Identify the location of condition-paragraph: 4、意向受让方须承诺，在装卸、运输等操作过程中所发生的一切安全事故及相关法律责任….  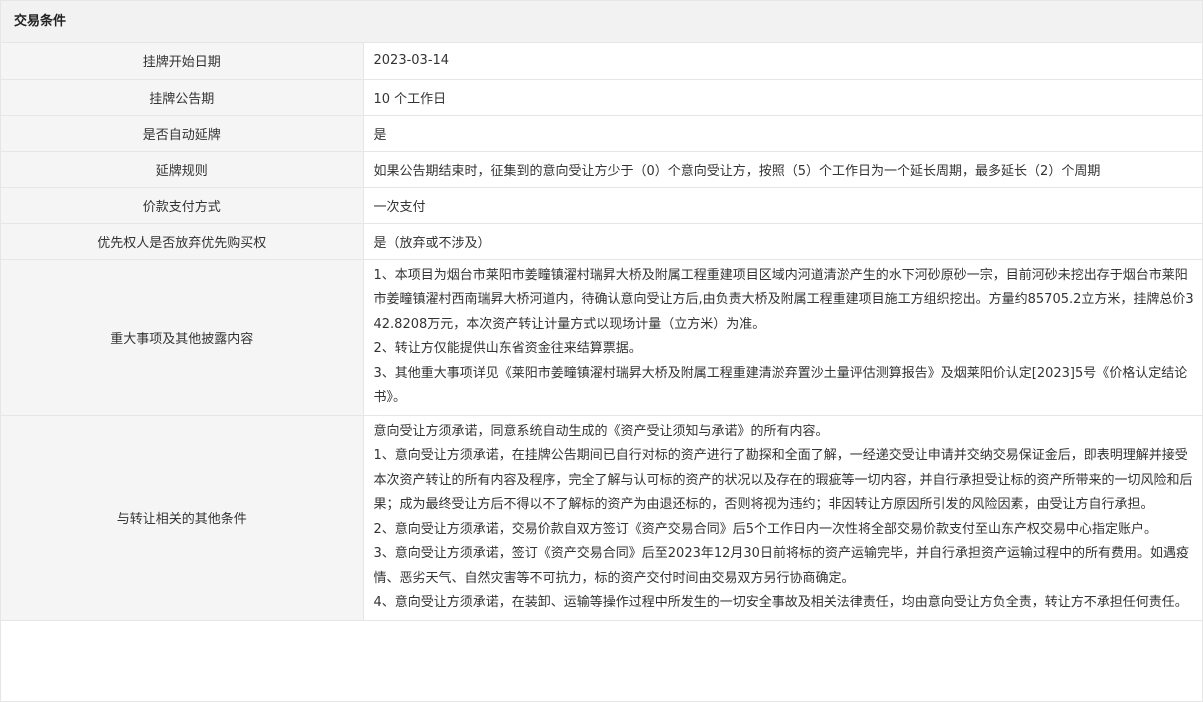
(780, 602).